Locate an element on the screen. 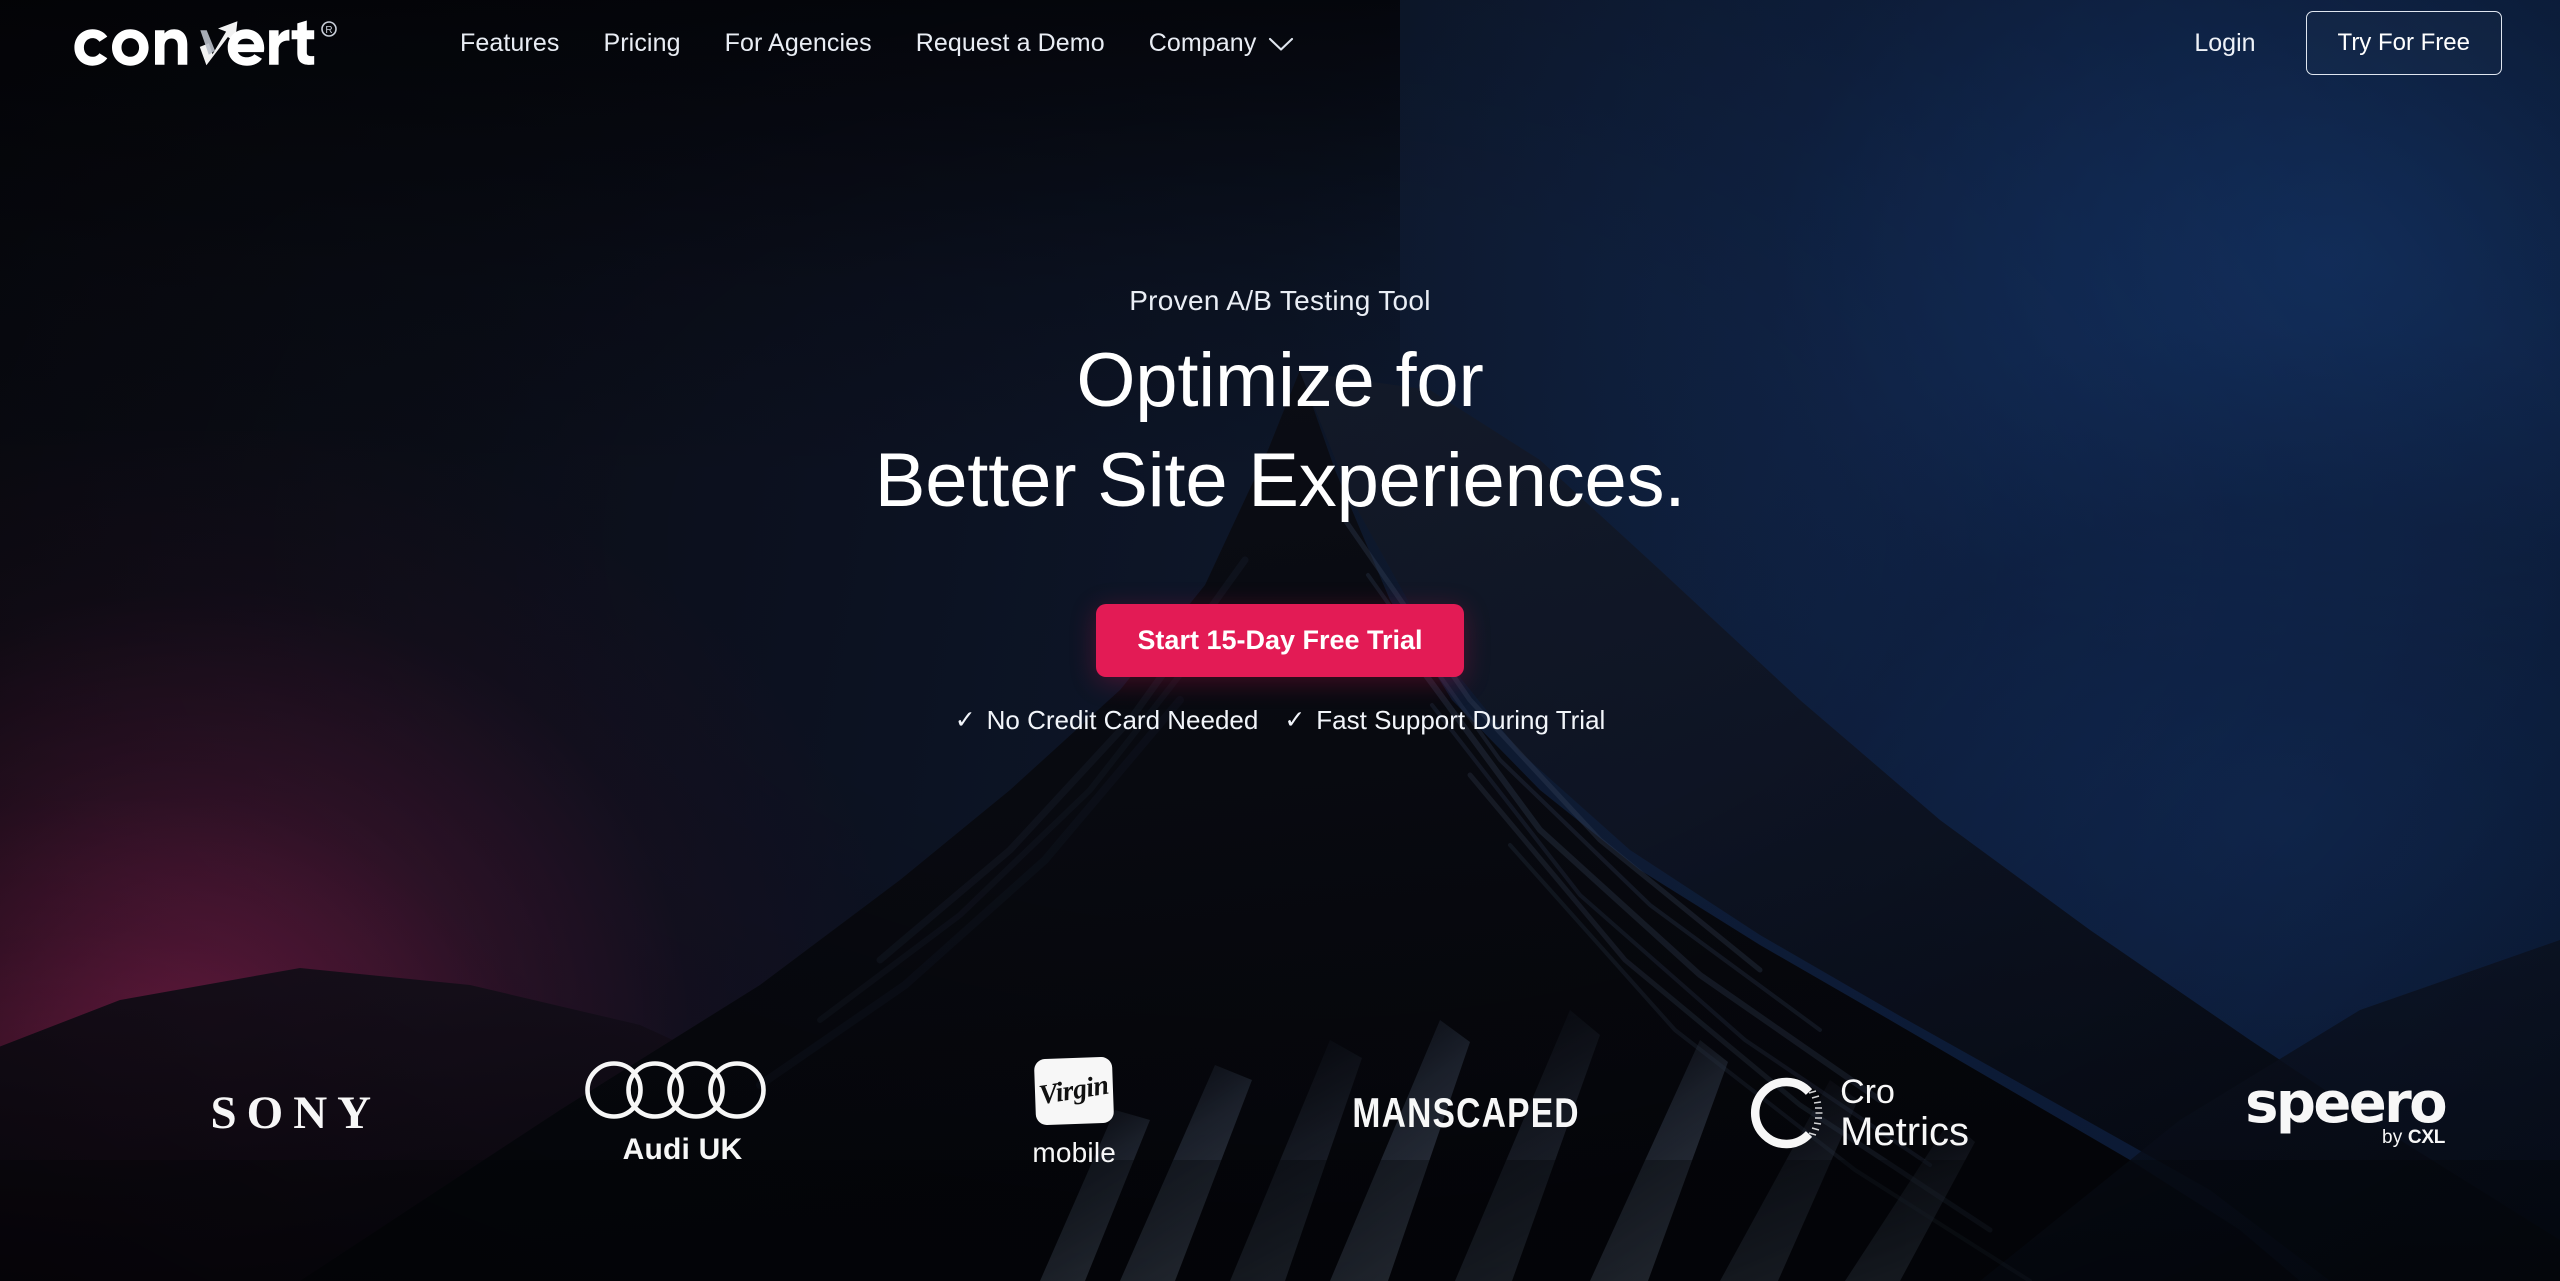 The width and height of the screenshot is (2560, 1281). speero-wordmark: speero is located at coordinates (2346, 1104).